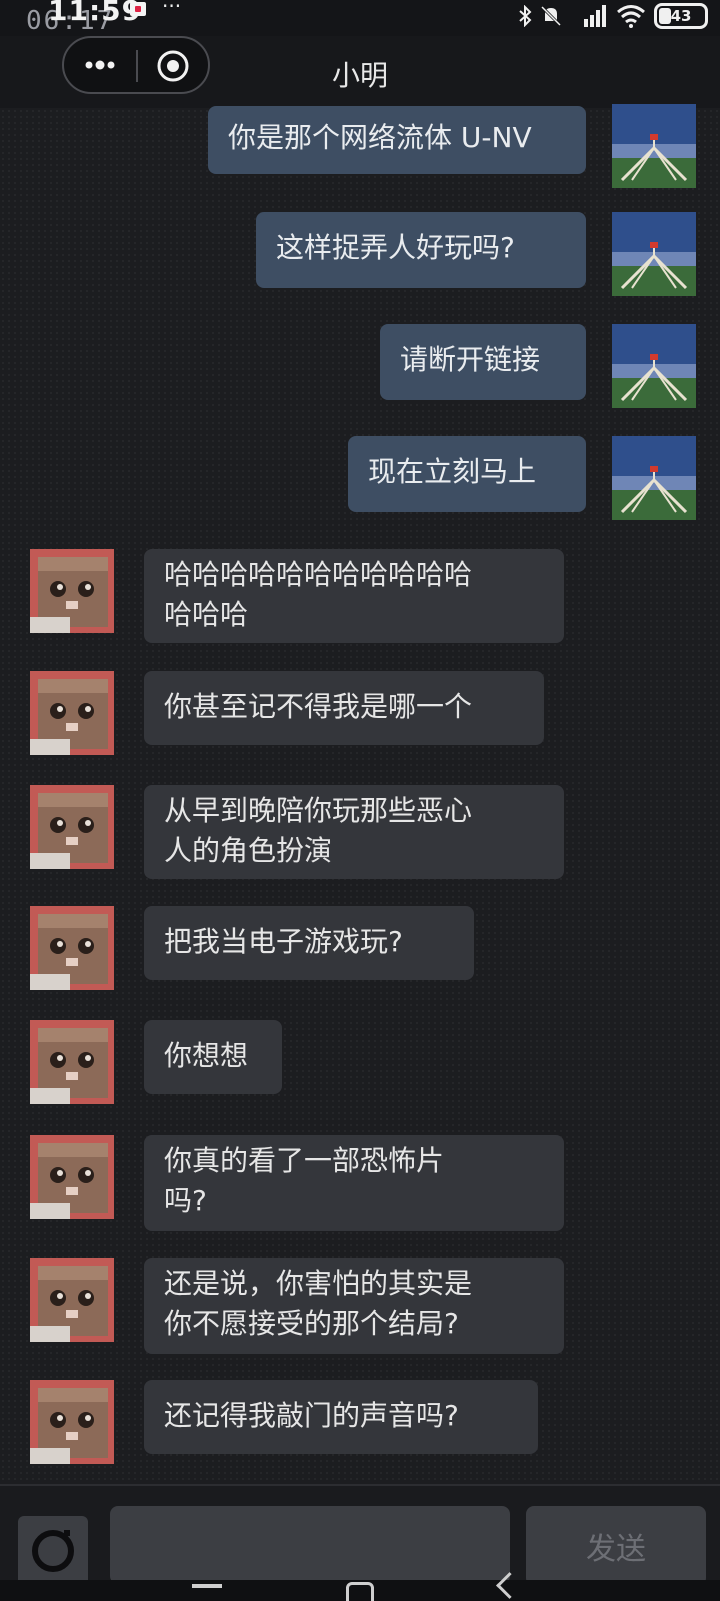 This screenshot has height=1601, width=720. Describe the element at coordinates (354, 1306) in the screenshot. I see `incoming-message: 还是说，你害怕的其实是 你不愿接受的那个结局?` at that location.